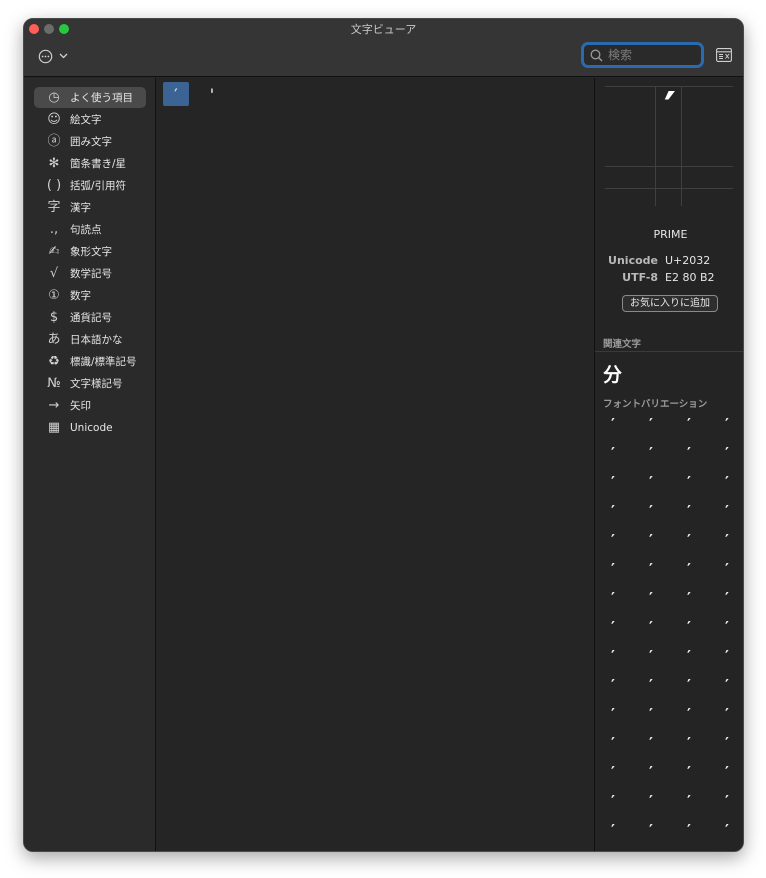  What do you see at coordinates (90, 97) in the screenshot?
I see `sidebar-item: ◷ よく使う項目` at bounding box center [90, 97].